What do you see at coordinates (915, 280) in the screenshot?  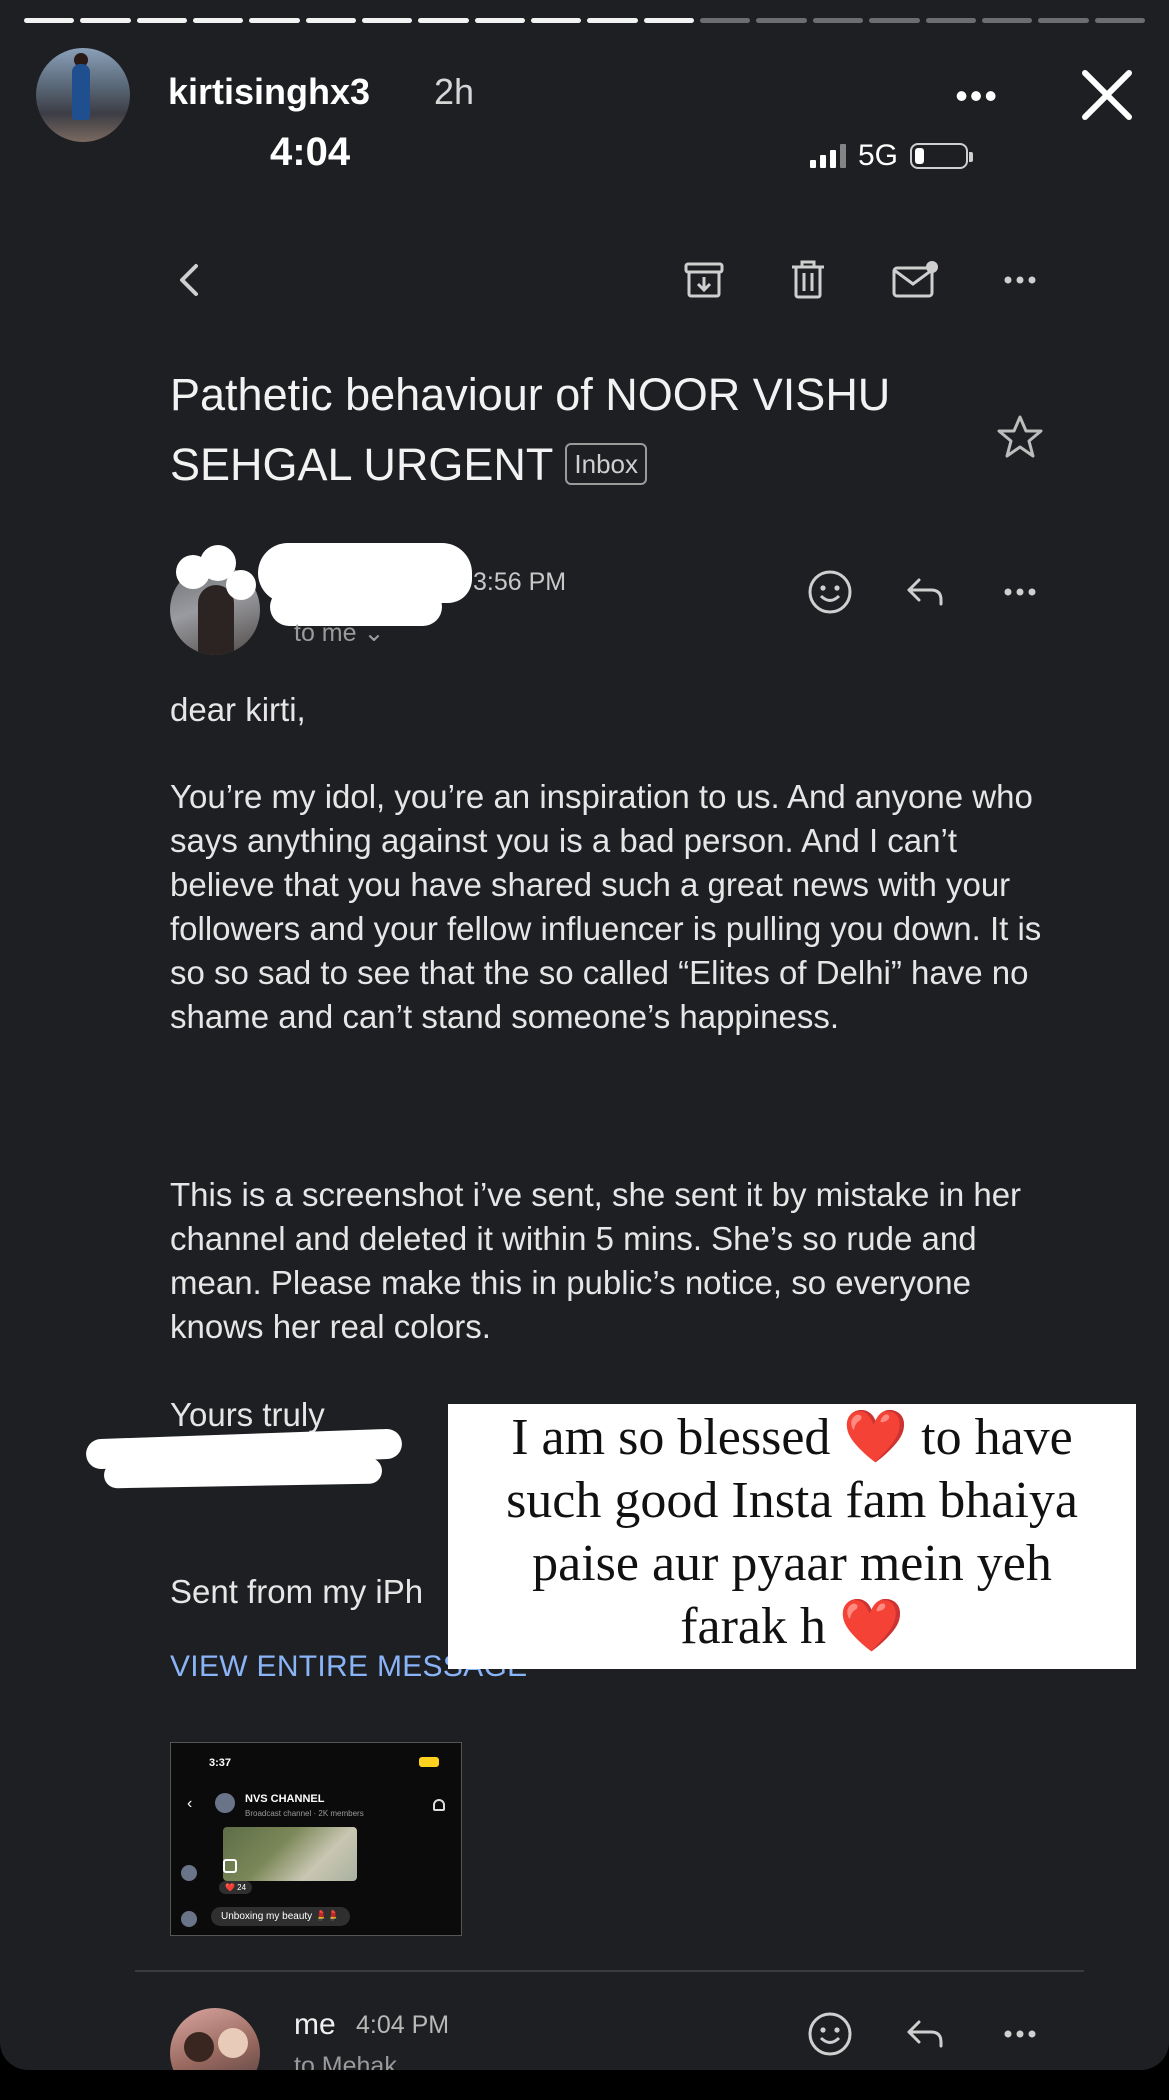 I see `mark-unread-icon` at bounding box center [915, 280].